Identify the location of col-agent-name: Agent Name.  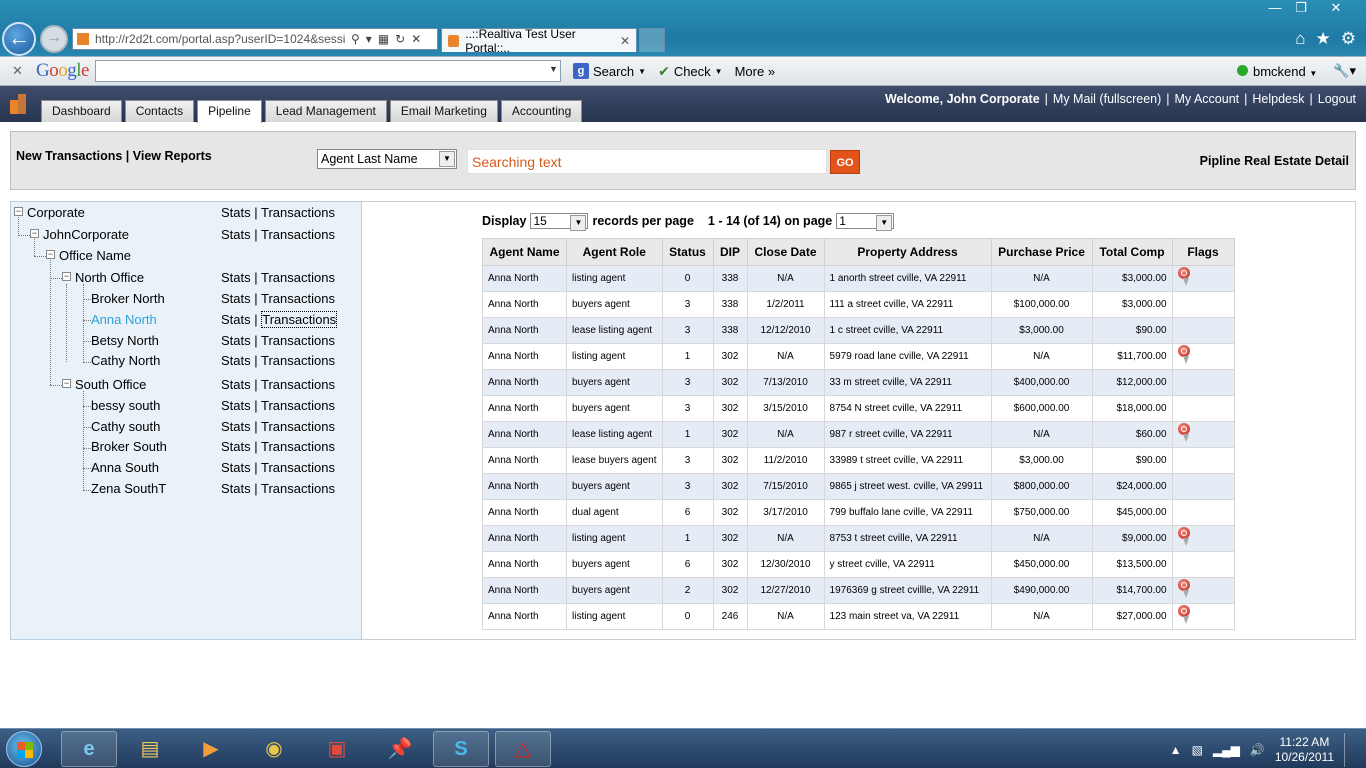
(524, 252).